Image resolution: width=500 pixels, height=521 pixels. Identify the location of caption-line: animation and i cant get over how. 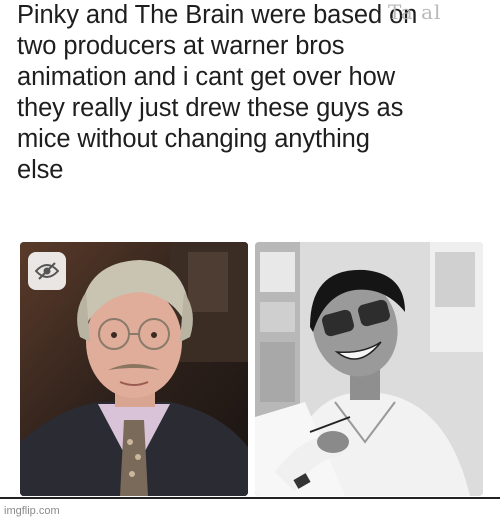
(206, 77).